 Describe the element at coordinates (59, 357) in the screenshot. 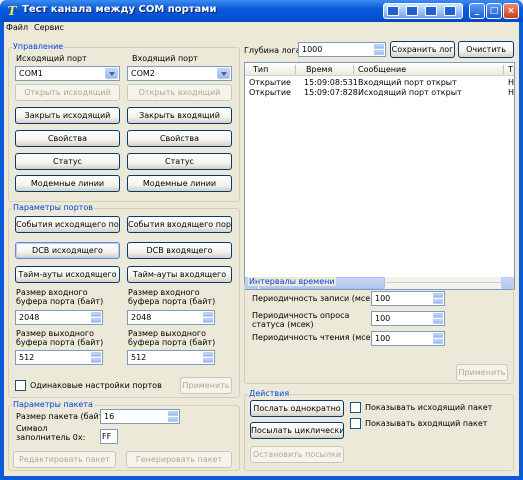

I see `out-out-buf-spinner: 512` at that location.